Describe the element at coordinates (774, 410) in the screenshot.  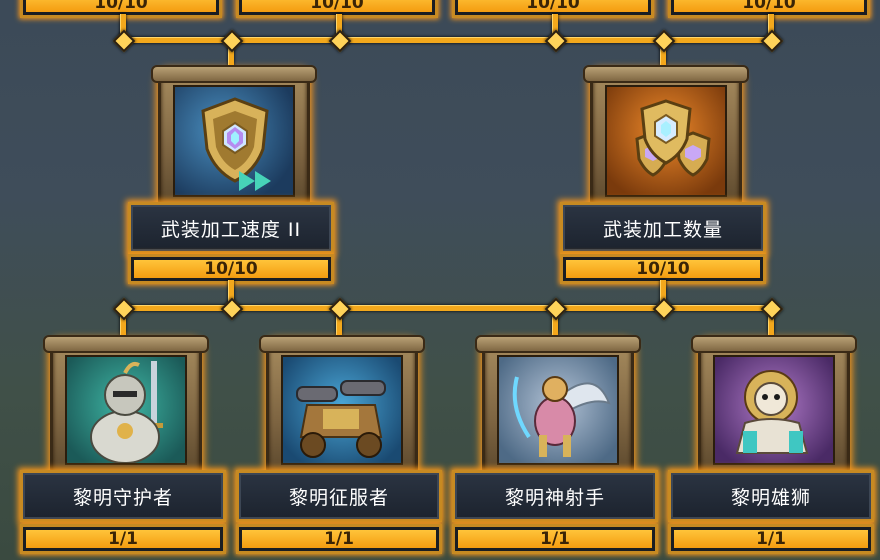
I see `armored-lion-icon` at that location.